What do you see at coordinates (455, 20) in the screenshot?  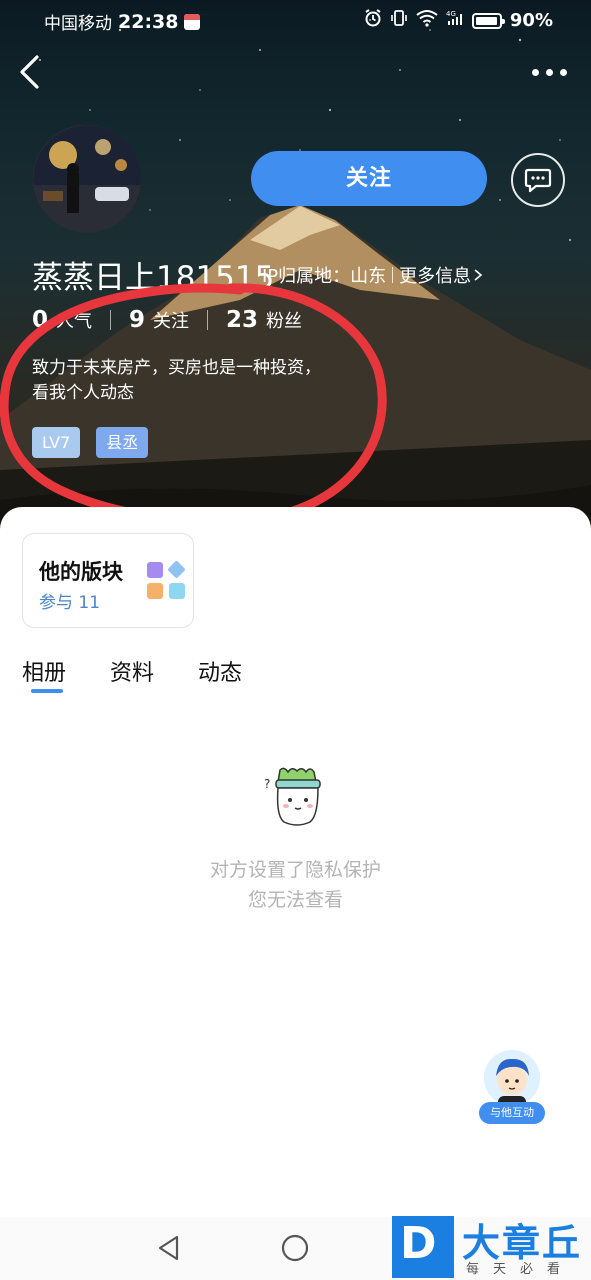 I see `signal-4g-icon: 4G` at bounding box center [455, 20].